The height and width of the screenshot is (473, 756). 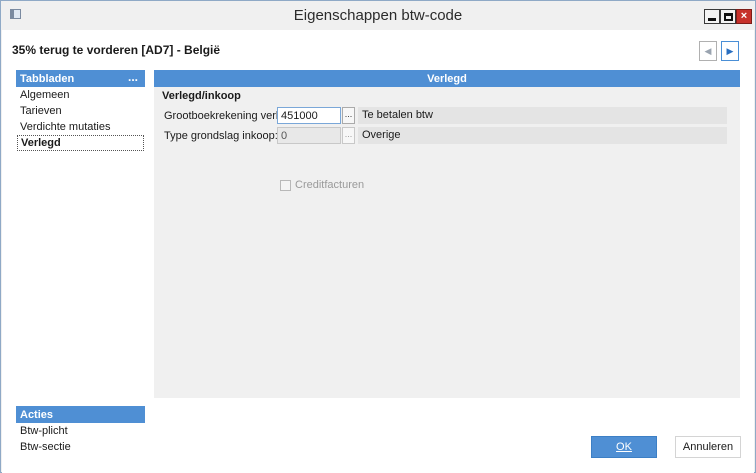 I want to click on ok-button: OK, so click(x=624, y=447).